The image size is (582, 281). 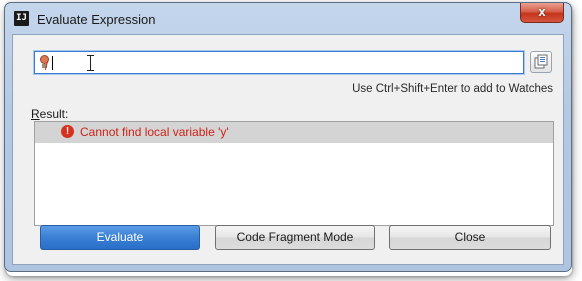 What do you see at coordinates (35, 114) in the screenshot?
I see `result-label-mnemonic: R` at bounding box center [35, 114].